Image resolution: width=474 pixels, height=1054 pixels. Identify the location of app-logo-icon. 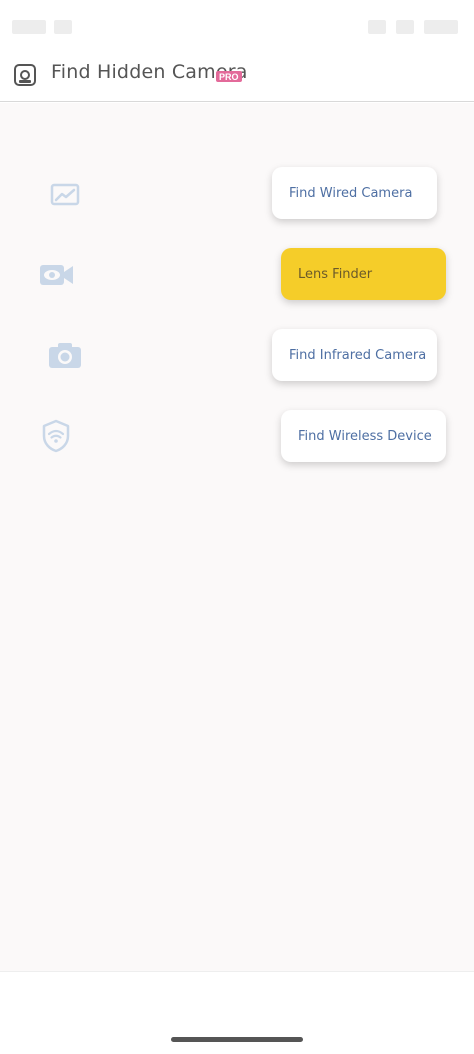
(25, 75).